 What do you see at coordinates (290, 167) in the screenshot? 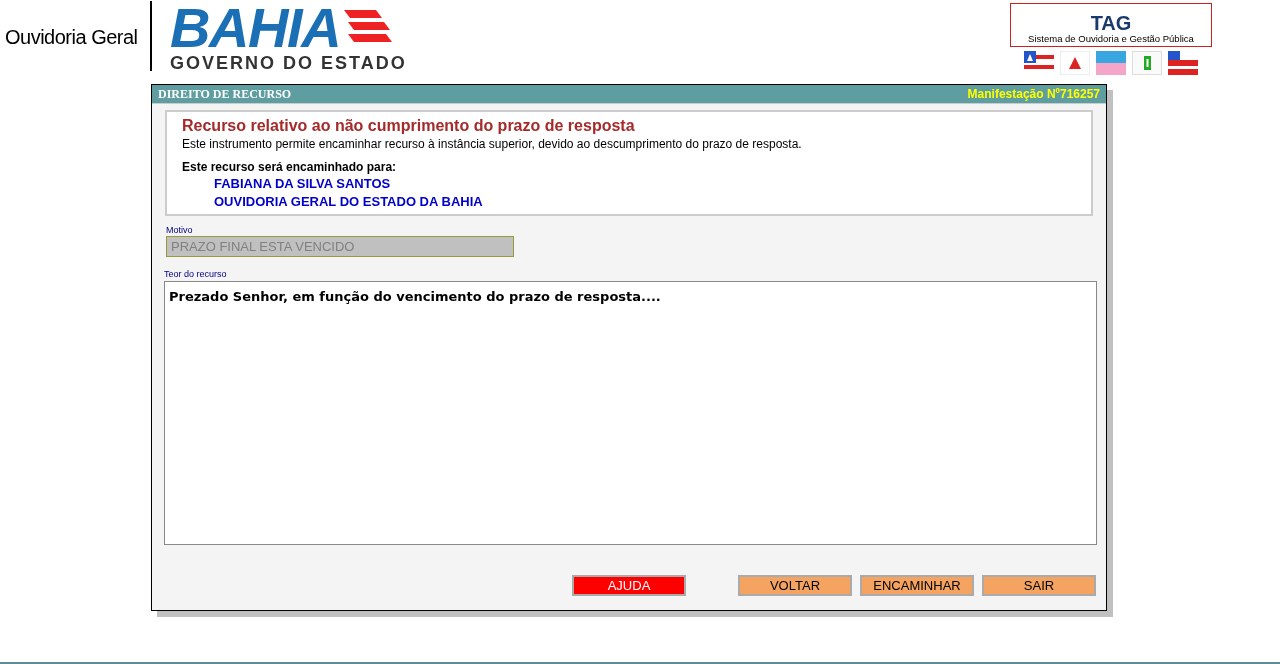
I see `recipients-label: Este recurso será encaminhado para:` at bounding box center [290, 167].